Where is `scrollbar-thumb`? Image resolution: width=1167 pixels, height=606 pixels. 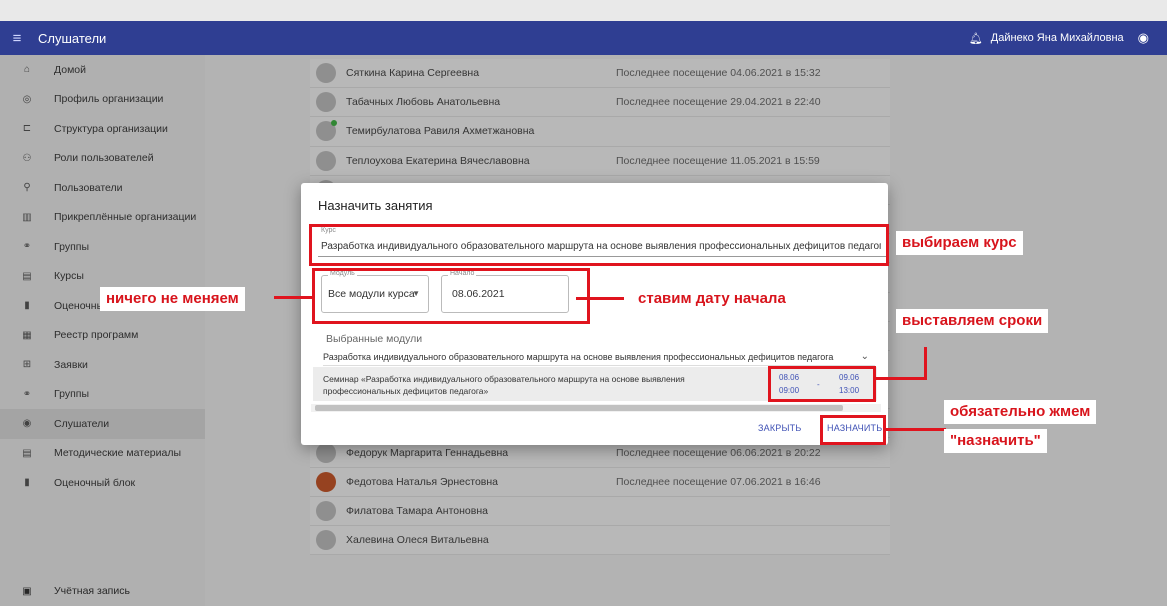
scrollbar-thumb is located at coordinates (579, 408).